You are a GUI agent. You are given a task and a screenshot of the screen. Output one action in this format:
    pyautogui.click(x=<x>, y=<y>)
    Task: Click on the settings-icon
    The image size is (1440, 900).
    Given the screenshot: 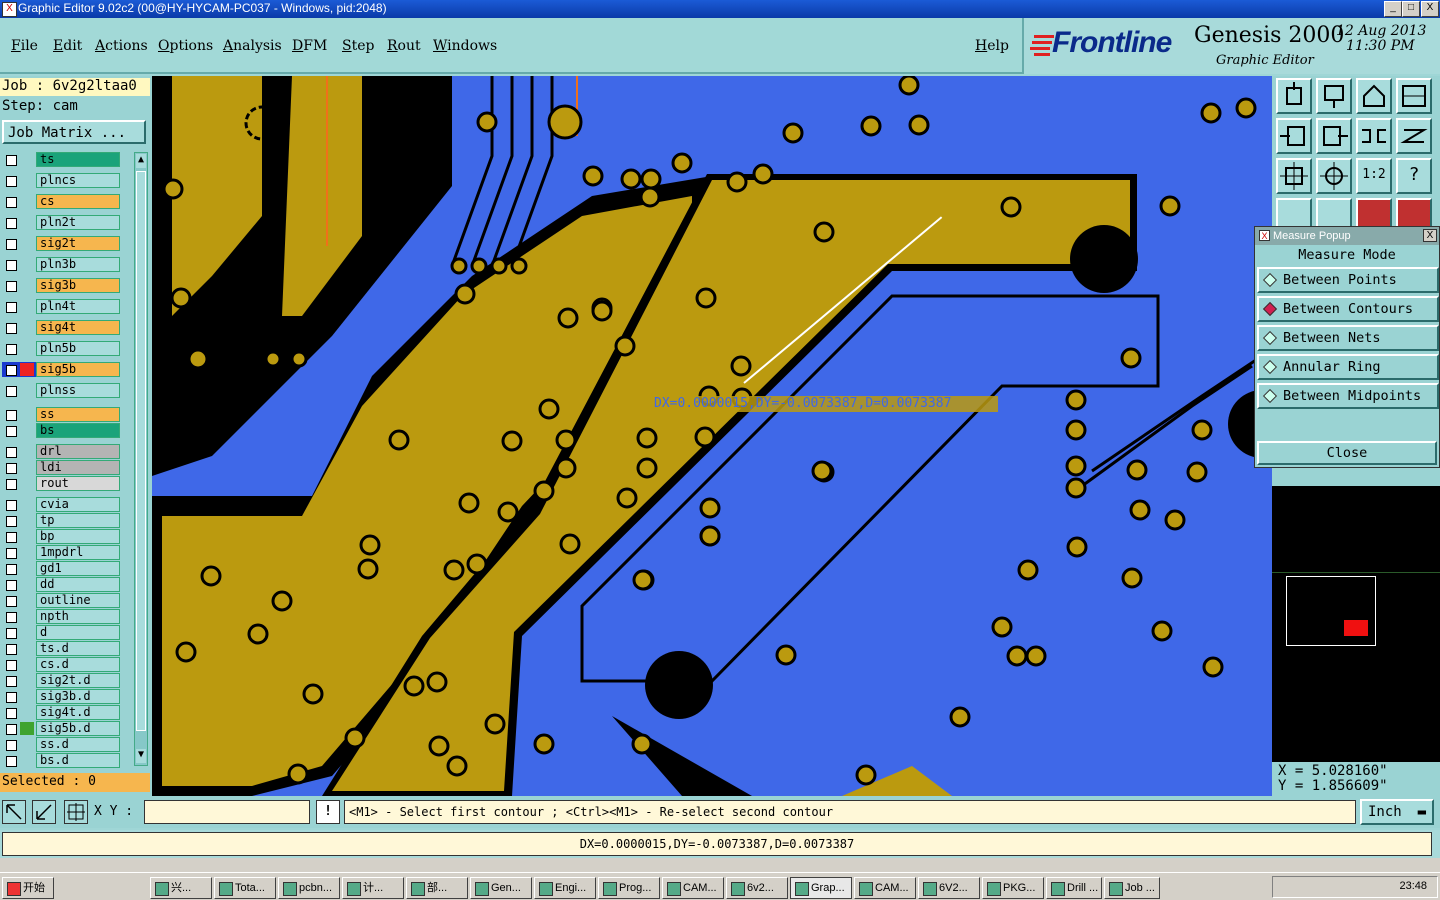 What is the action you would take?
    pyautogui.click(x=1294, y=213)
    